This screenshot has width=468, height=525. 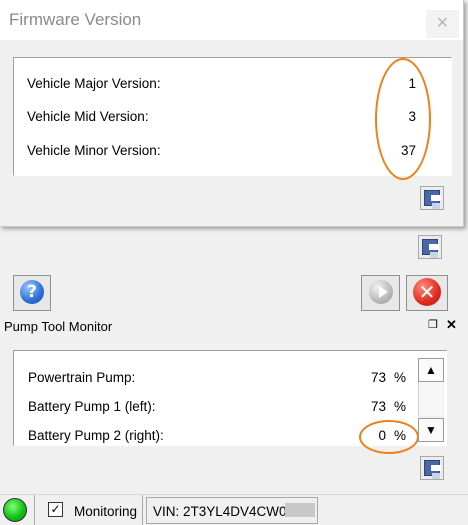 I want to click on status-bar: ✓ Monitoring VIN: 2T3YL4DV4CW00, so click(x=234, y=509).